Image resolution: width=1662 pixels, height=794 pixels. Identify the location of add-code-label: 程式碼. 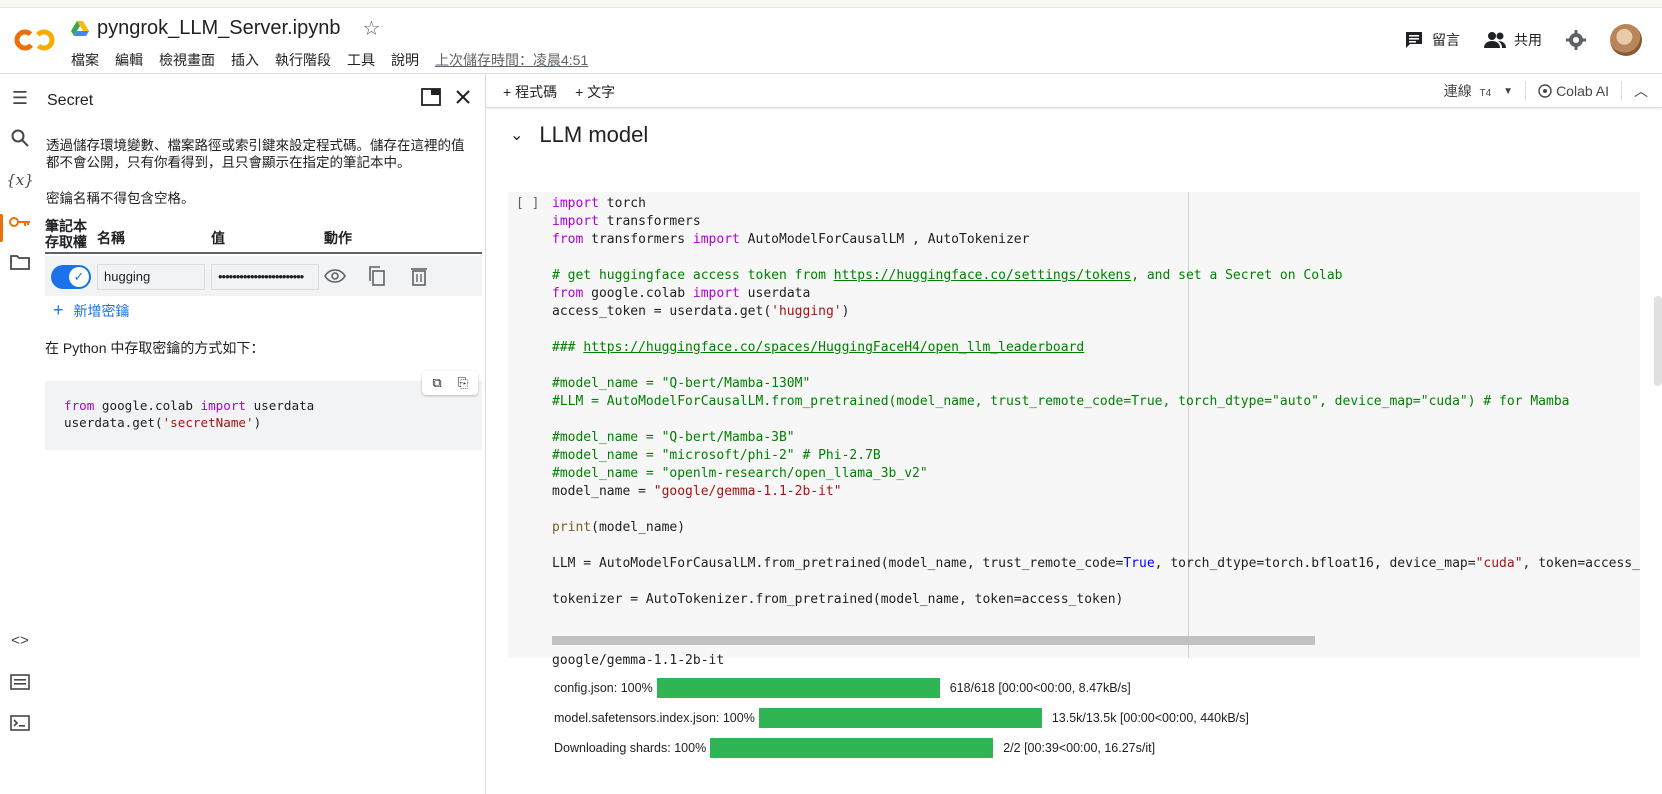
(536, 92).